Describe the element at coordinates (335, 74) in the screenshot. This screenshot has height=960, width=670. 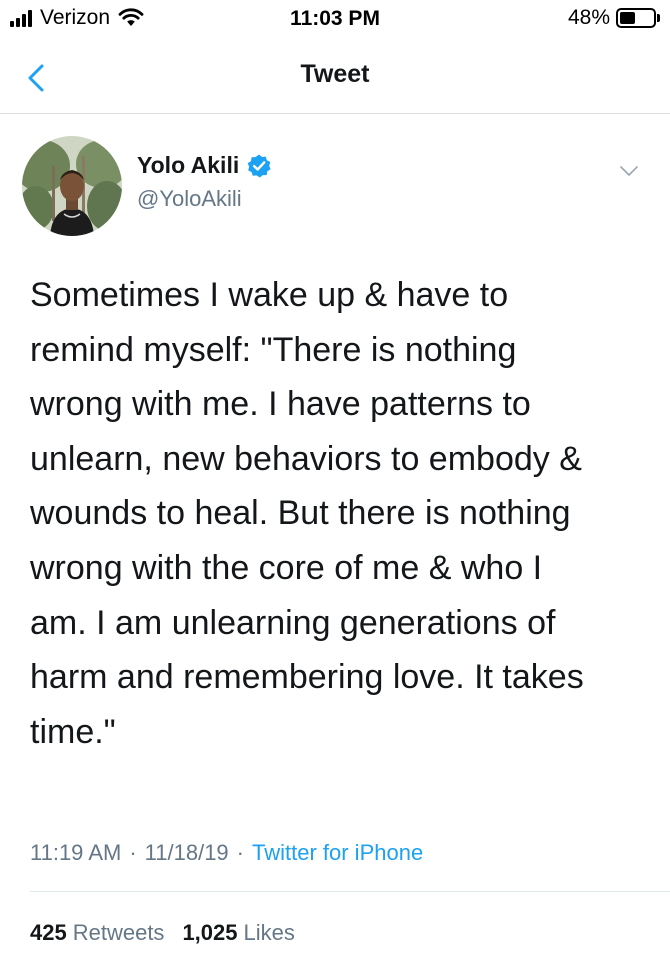
I see `page-title: Tweet` at that location.